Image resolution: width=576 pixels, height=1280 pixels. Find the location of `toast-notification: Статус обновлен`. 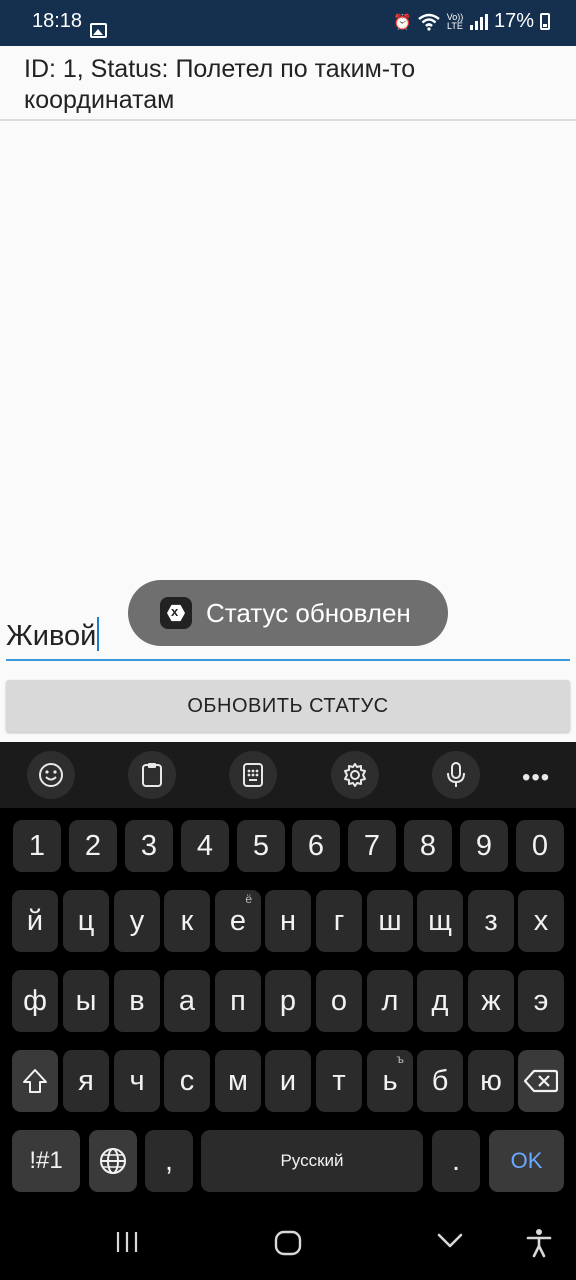

toast-notification: Статус обновлен is located at coordinates (288, 613).